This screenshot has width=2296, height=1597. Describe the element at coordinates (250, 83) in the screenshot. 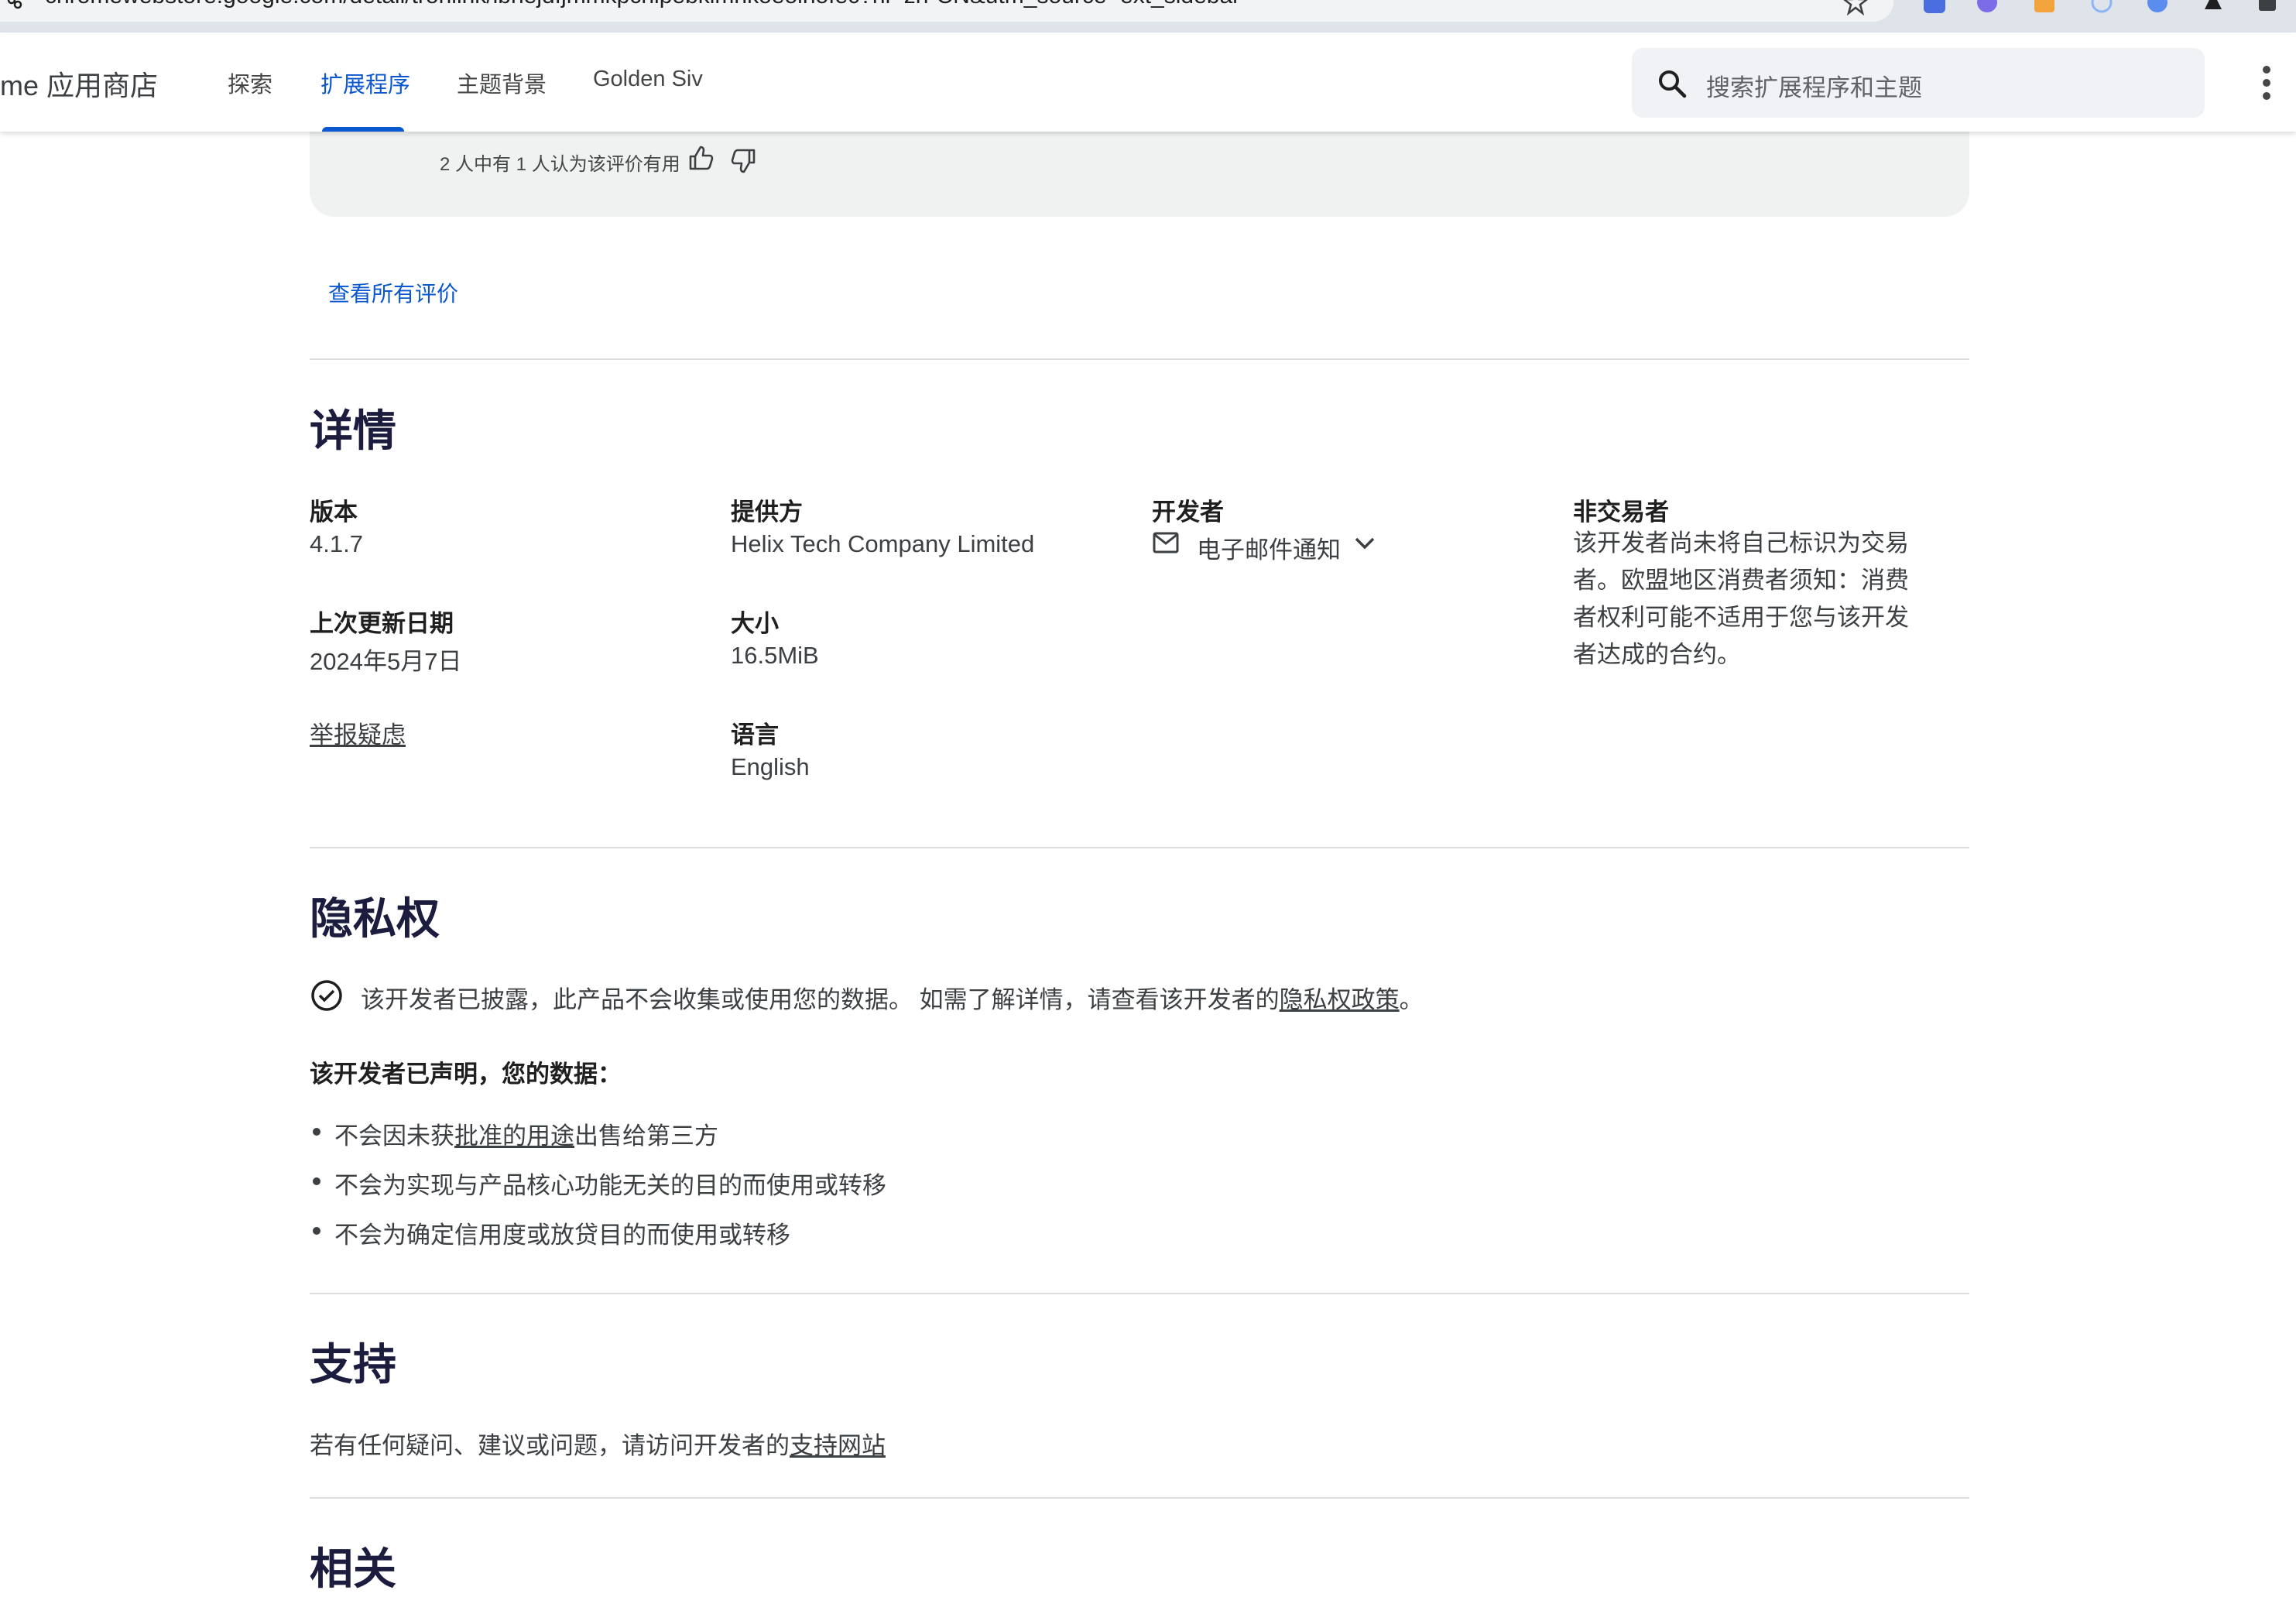

I see `tab-explore: 探索` at that location.